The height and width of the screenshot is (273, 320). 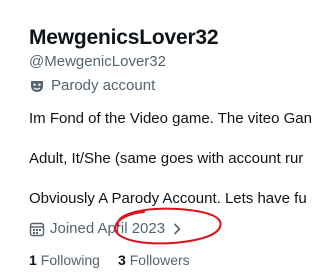 What do you see at coordinates (97, 61) in the screenshot?
I see `user-handle: @MewgenicLover32` at bounding box center [97, 61].